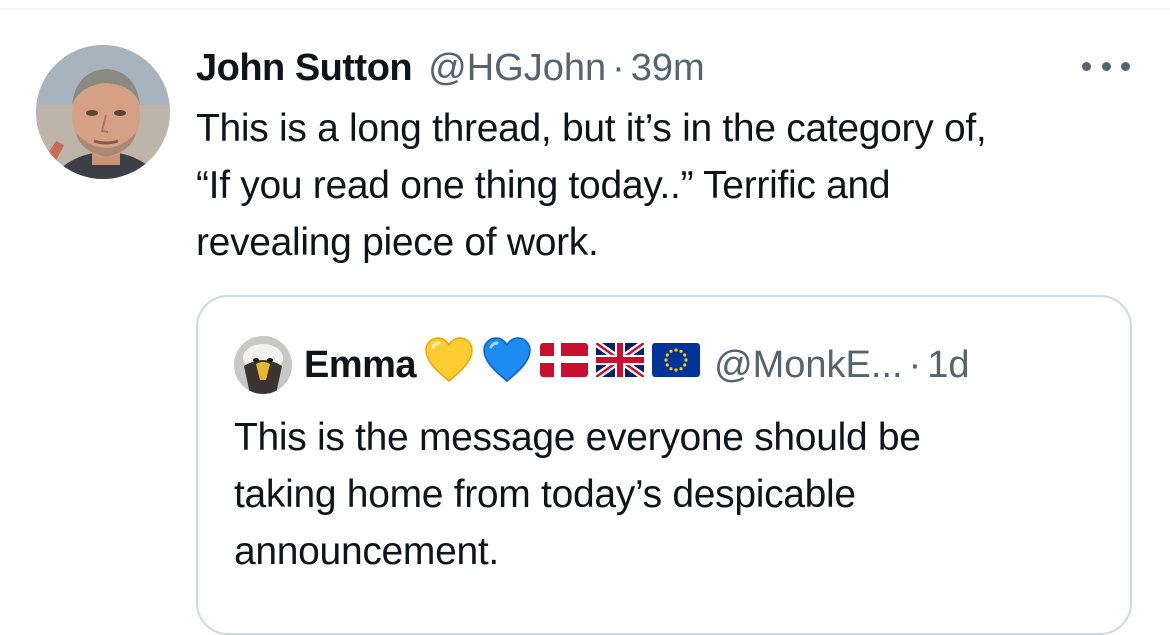 The height and width of the screenshot is (635, 1170). I want to click on quoted-text-line: taking home from today’s despicable, so click(545, 494).